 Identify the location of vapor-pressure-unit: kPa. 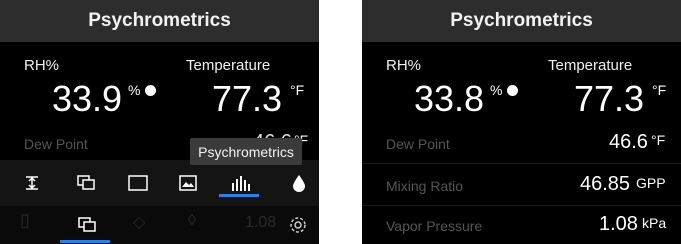
(654, 223).